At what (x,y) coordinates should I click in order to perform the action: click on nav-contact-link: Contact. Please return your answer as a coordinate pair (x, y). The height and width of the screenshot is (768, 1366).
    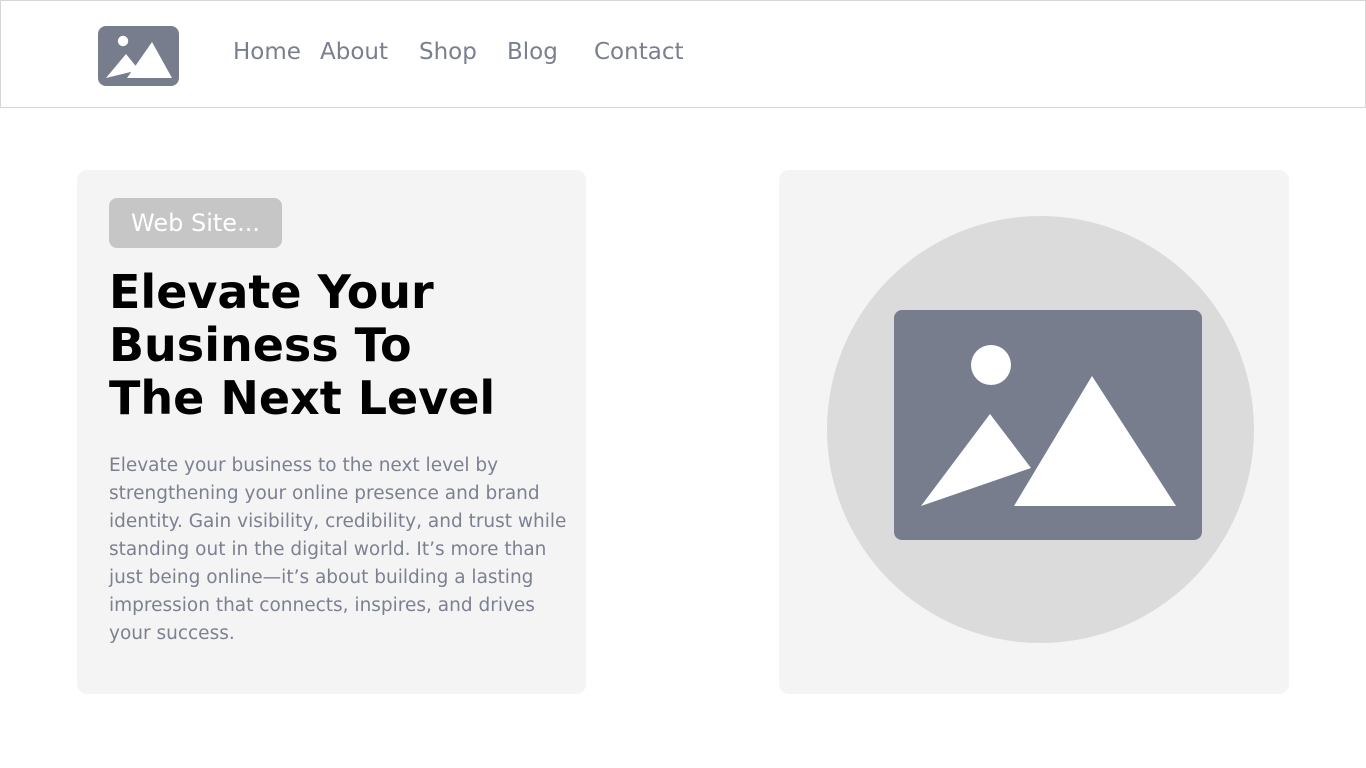
    Looking at the image, I should click on (638, 52).